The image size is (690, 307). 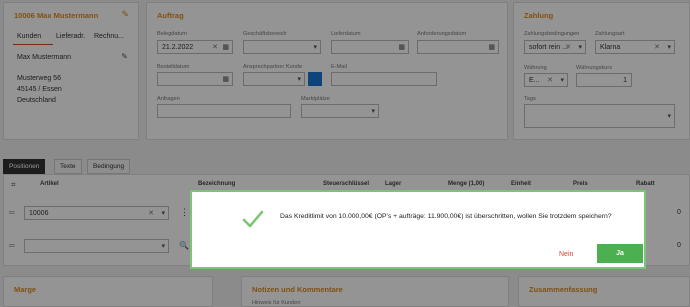 What do you see at coordinates (620, 253) in the screenshot?
I see `yes-button: Ja` at bounding box center [620, 253].